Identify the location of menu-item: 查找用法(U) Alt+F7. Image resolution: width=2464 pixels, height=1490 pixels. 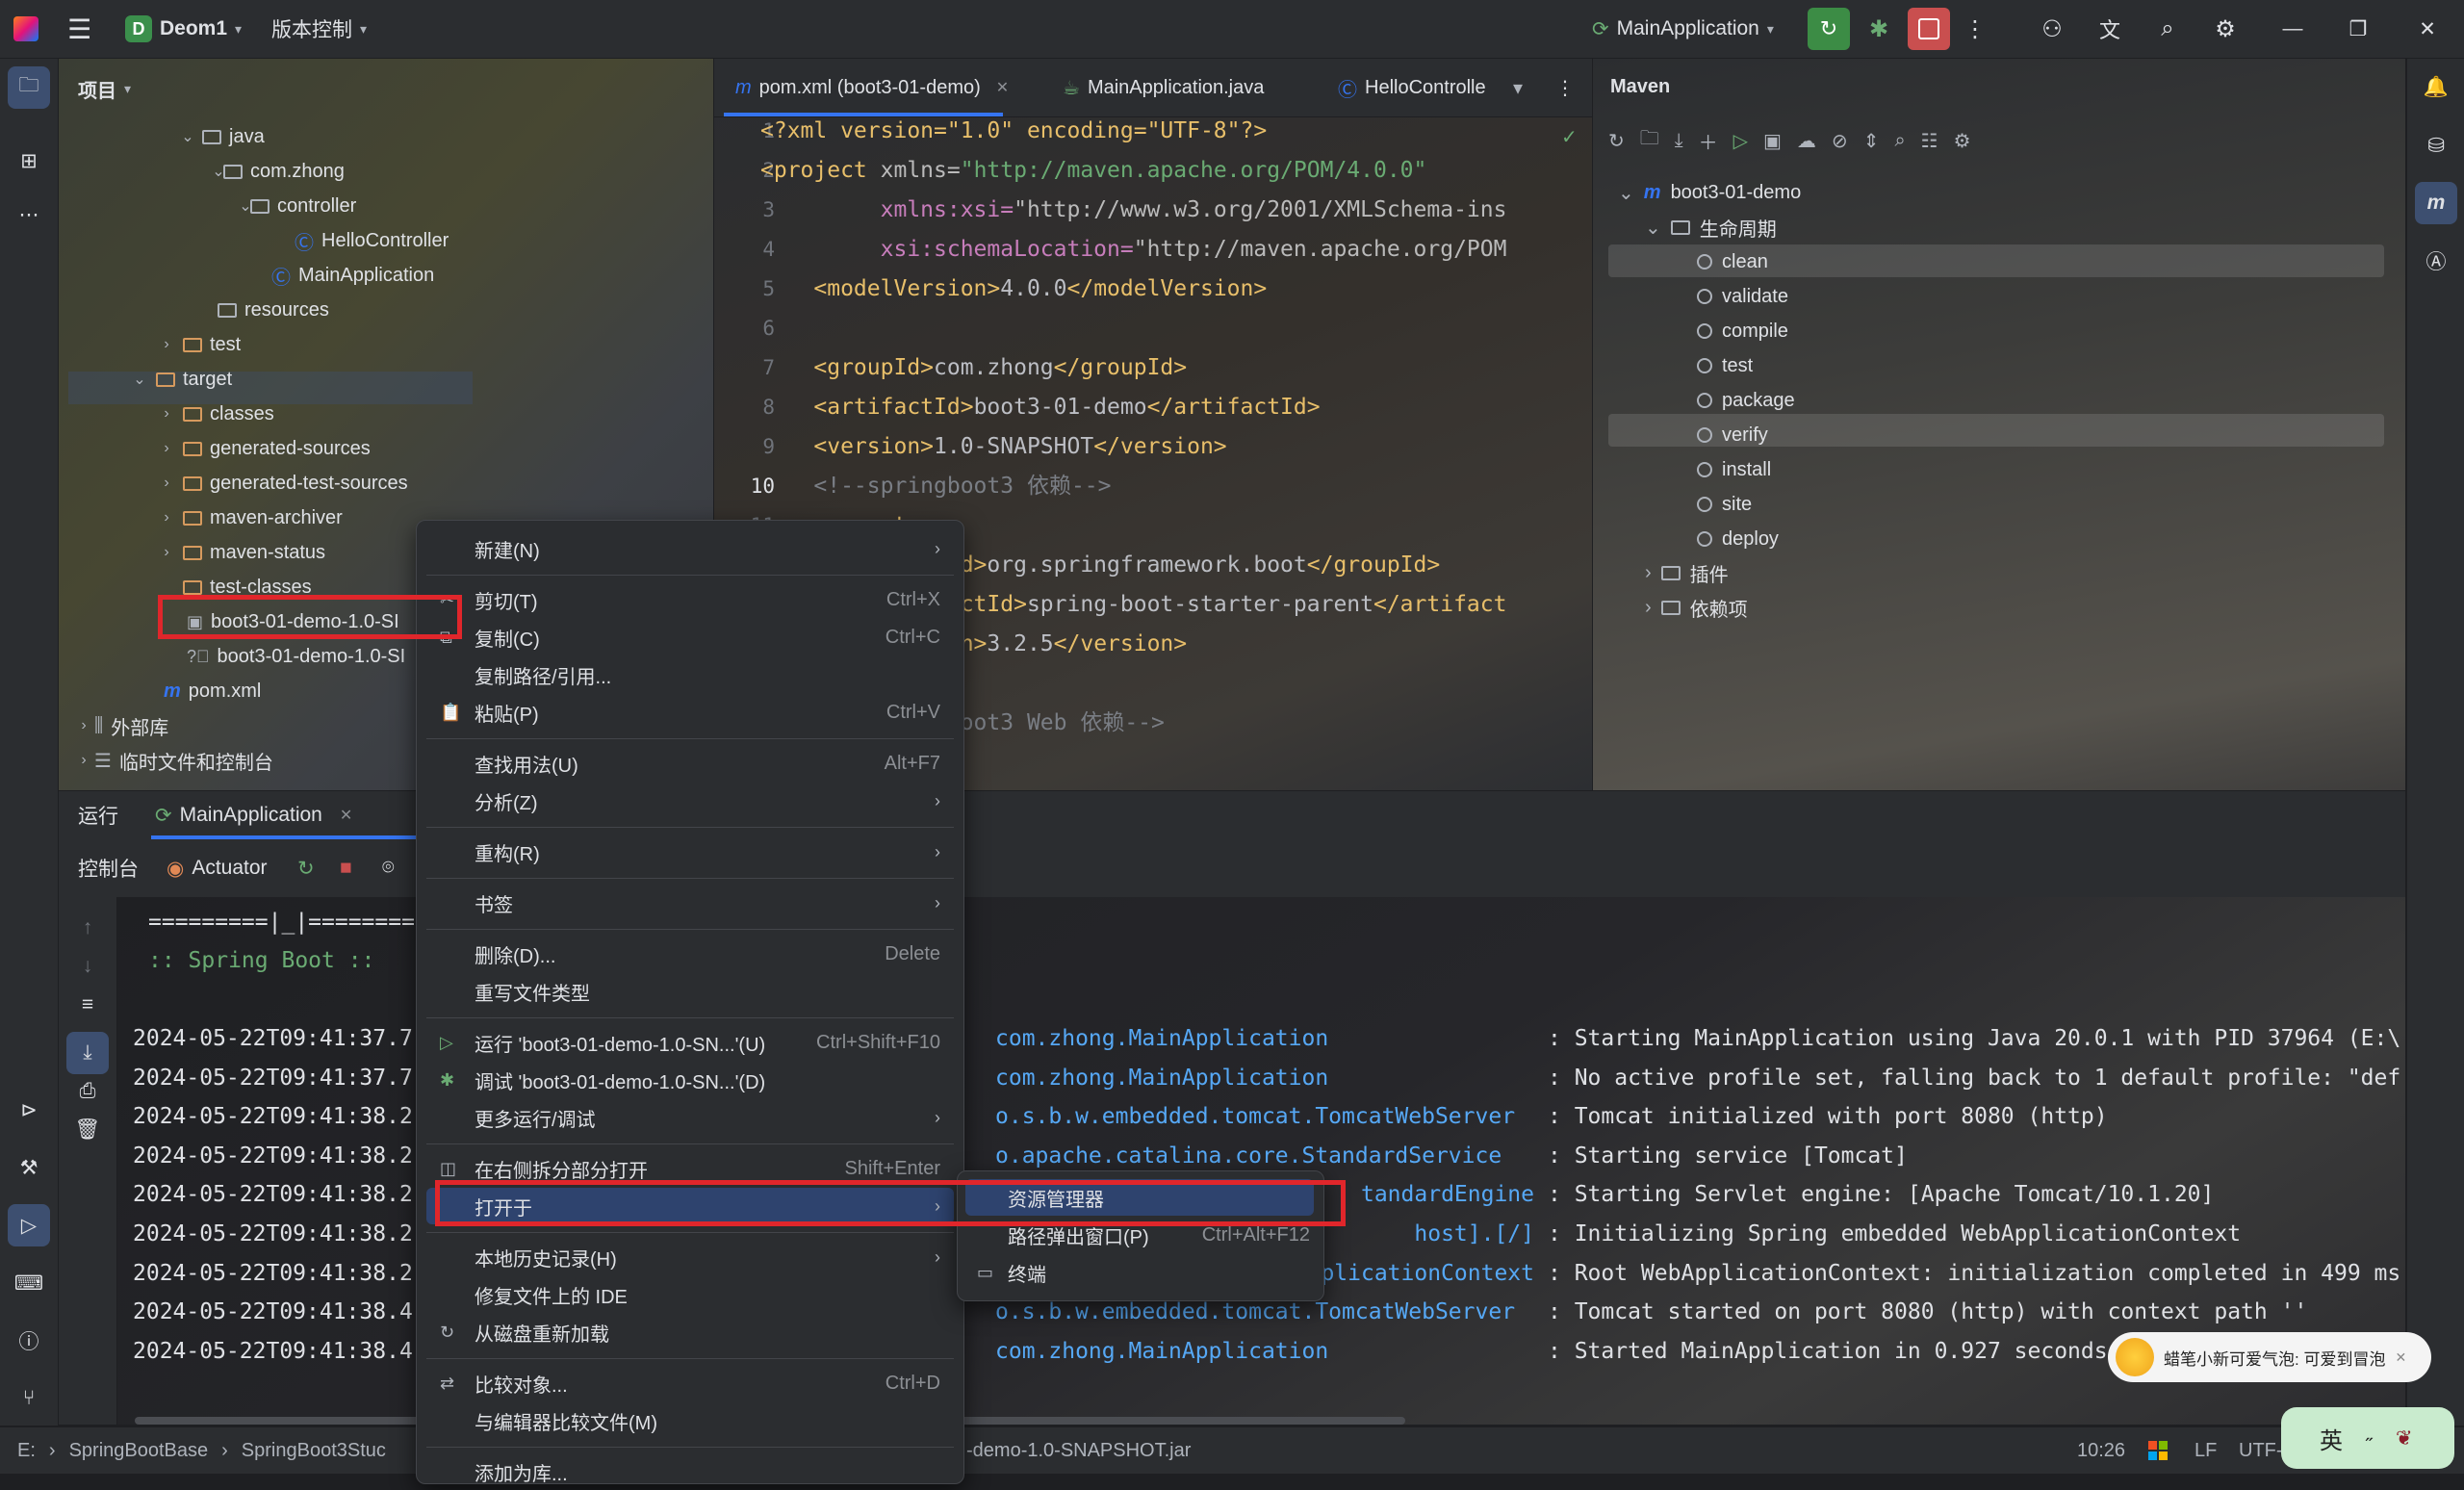
(690, 763).